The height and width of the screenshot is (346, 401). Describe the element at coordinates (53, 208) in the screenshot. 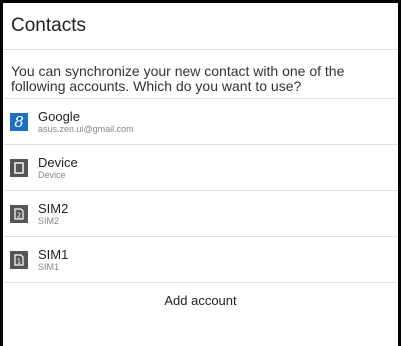

I see `account-name: SIM2` at that location.